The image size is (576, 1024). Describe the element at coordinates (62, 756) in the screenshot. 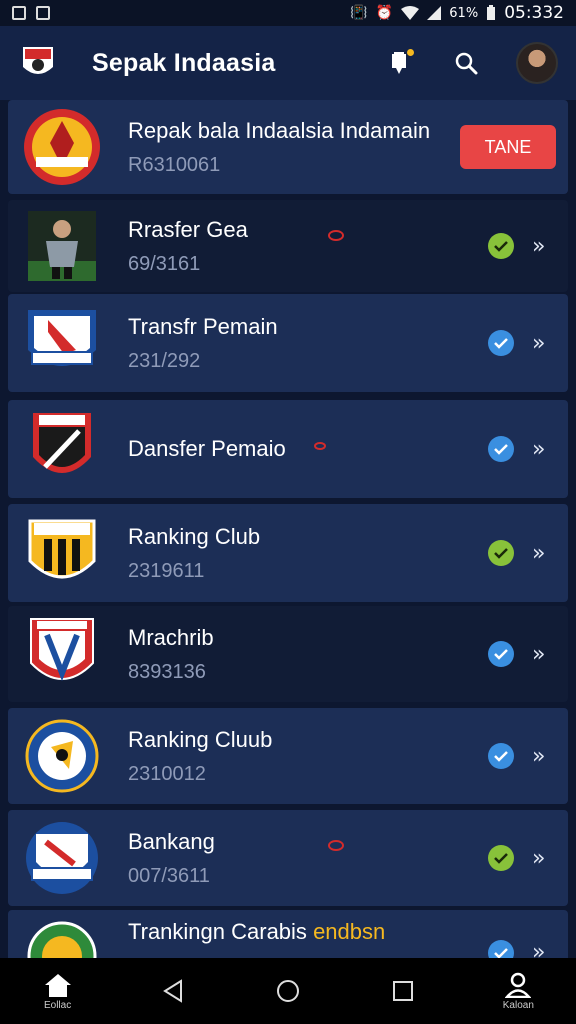

I see `round-blue-crest` at that location.